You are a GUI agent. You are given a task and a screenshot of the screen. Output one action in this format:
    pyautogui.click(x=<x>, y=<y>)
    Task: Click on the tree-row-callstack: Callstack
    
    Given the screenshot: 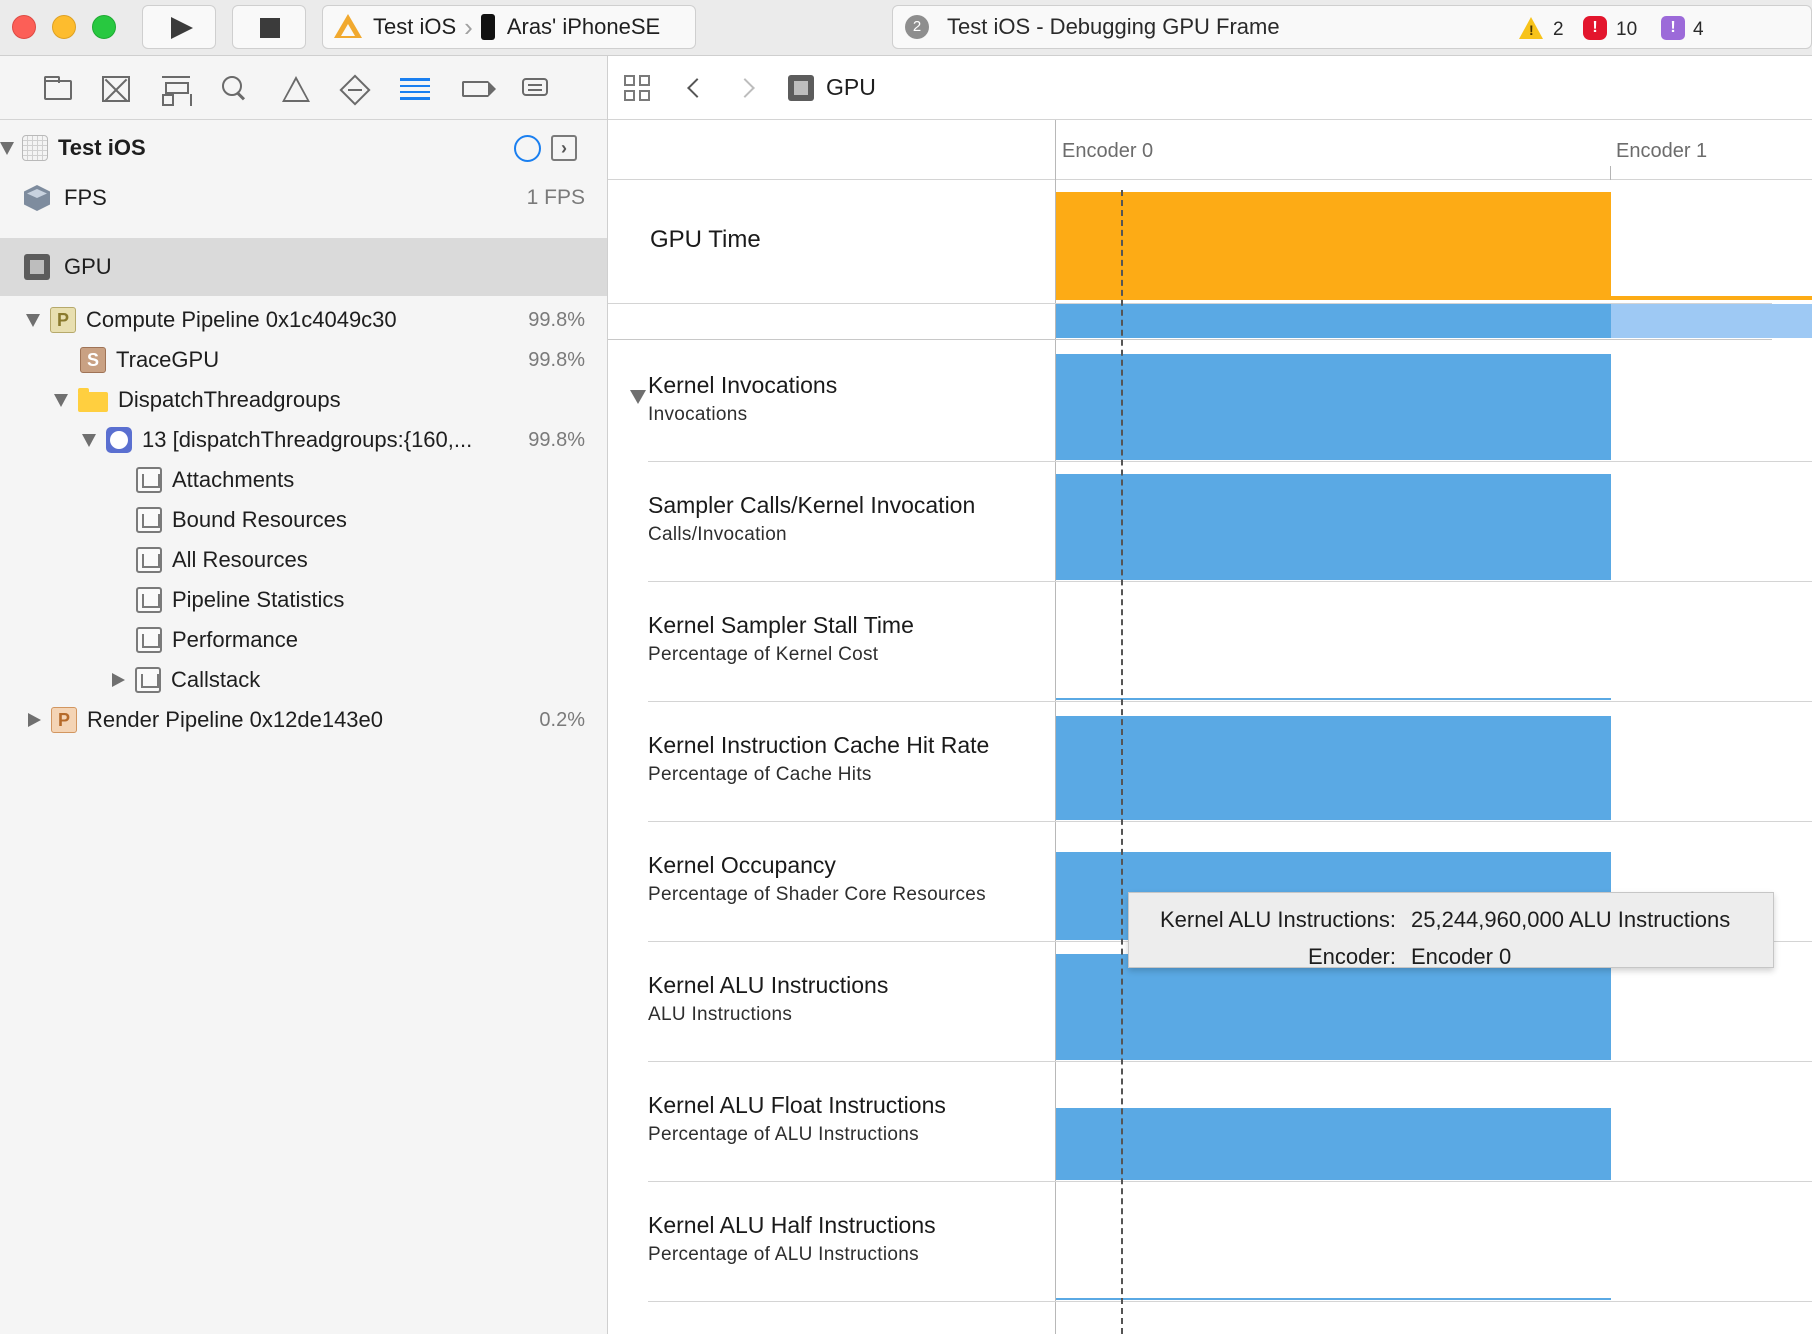 What is the action you would take?
    pyautogui.click(x=303, y=680)
    